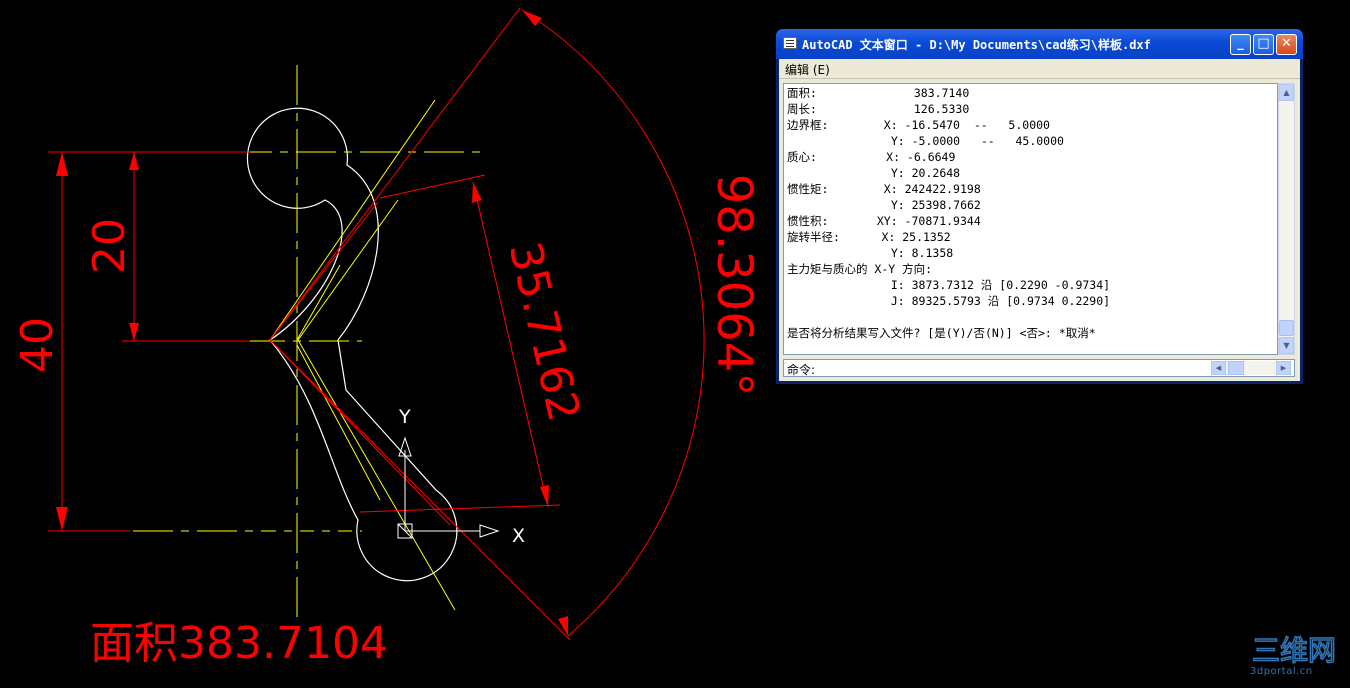  What do you see at coordinates (949, 285) in the screenshot?
I see `history-line: I: 3873.7312 沿 [0.2290 -0.9734]` at bounding box center [949, 285].